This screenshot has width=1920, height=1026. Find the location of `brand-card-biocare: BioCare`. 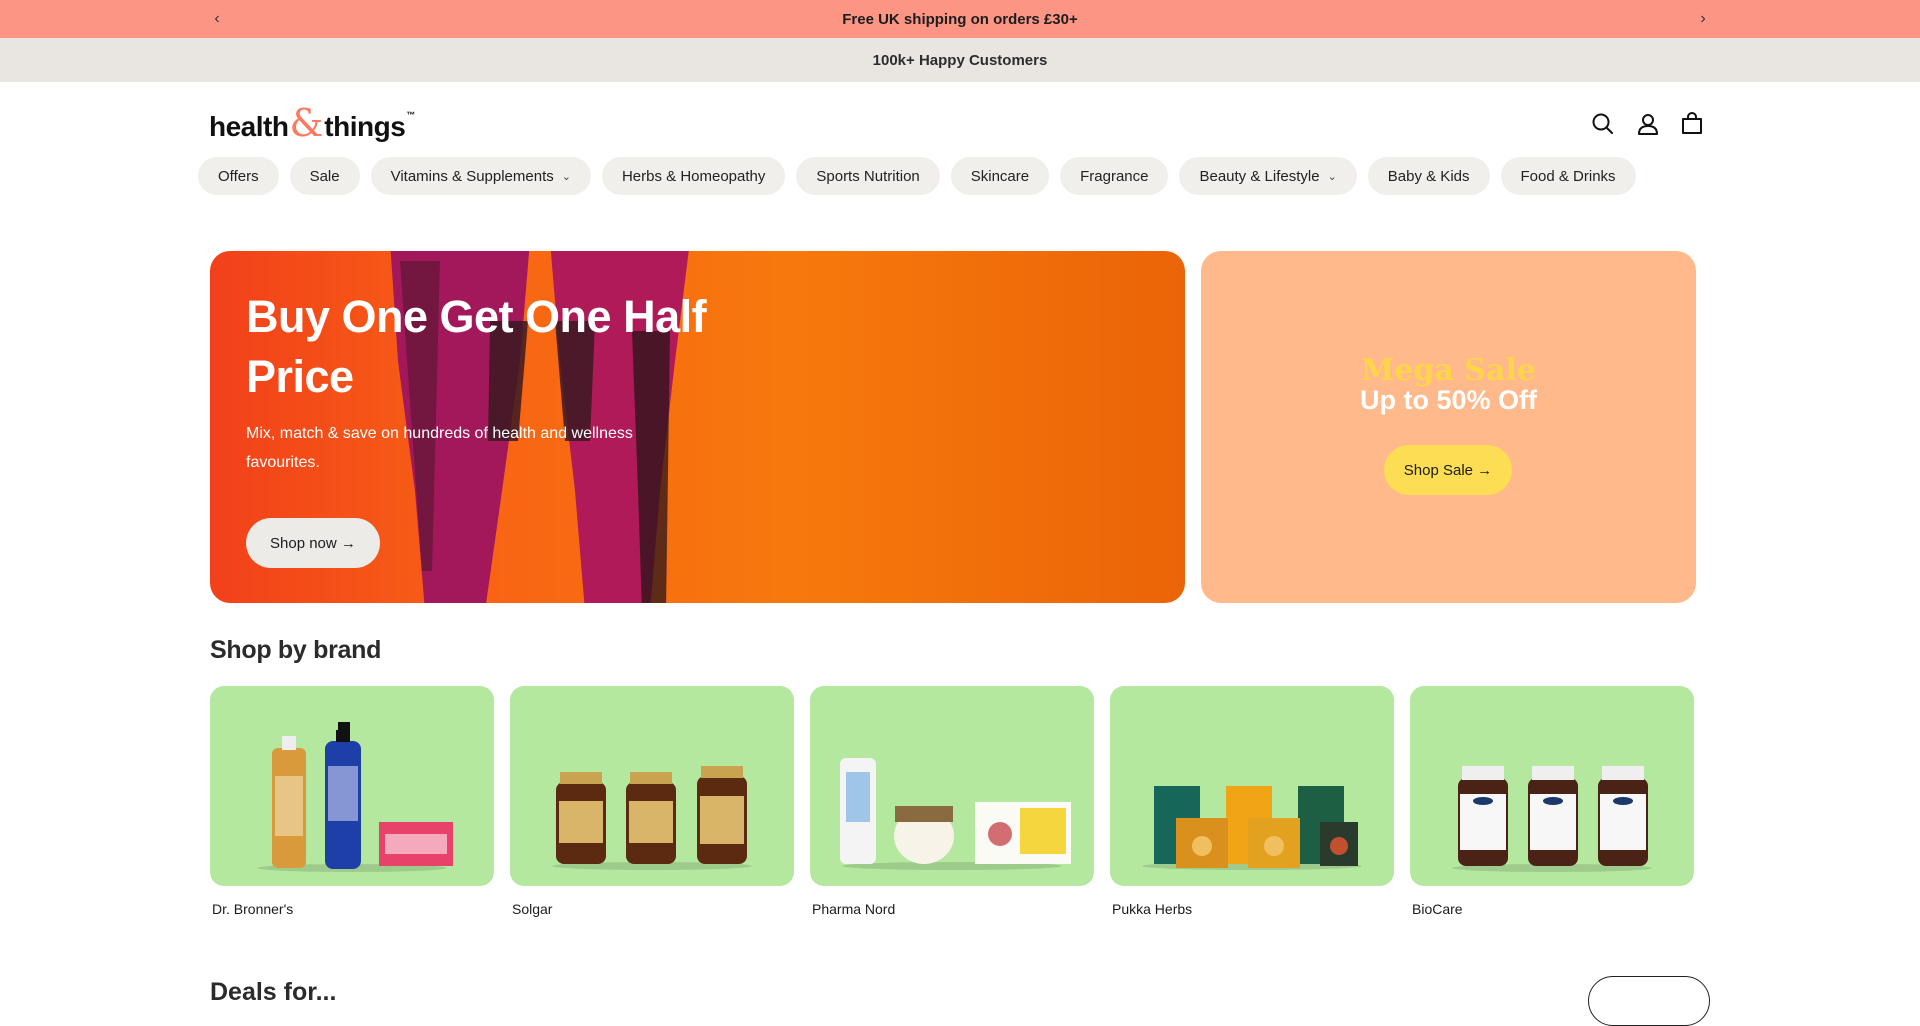

brand-card-biocare: BioCare is located at coordinates (1552, 801).